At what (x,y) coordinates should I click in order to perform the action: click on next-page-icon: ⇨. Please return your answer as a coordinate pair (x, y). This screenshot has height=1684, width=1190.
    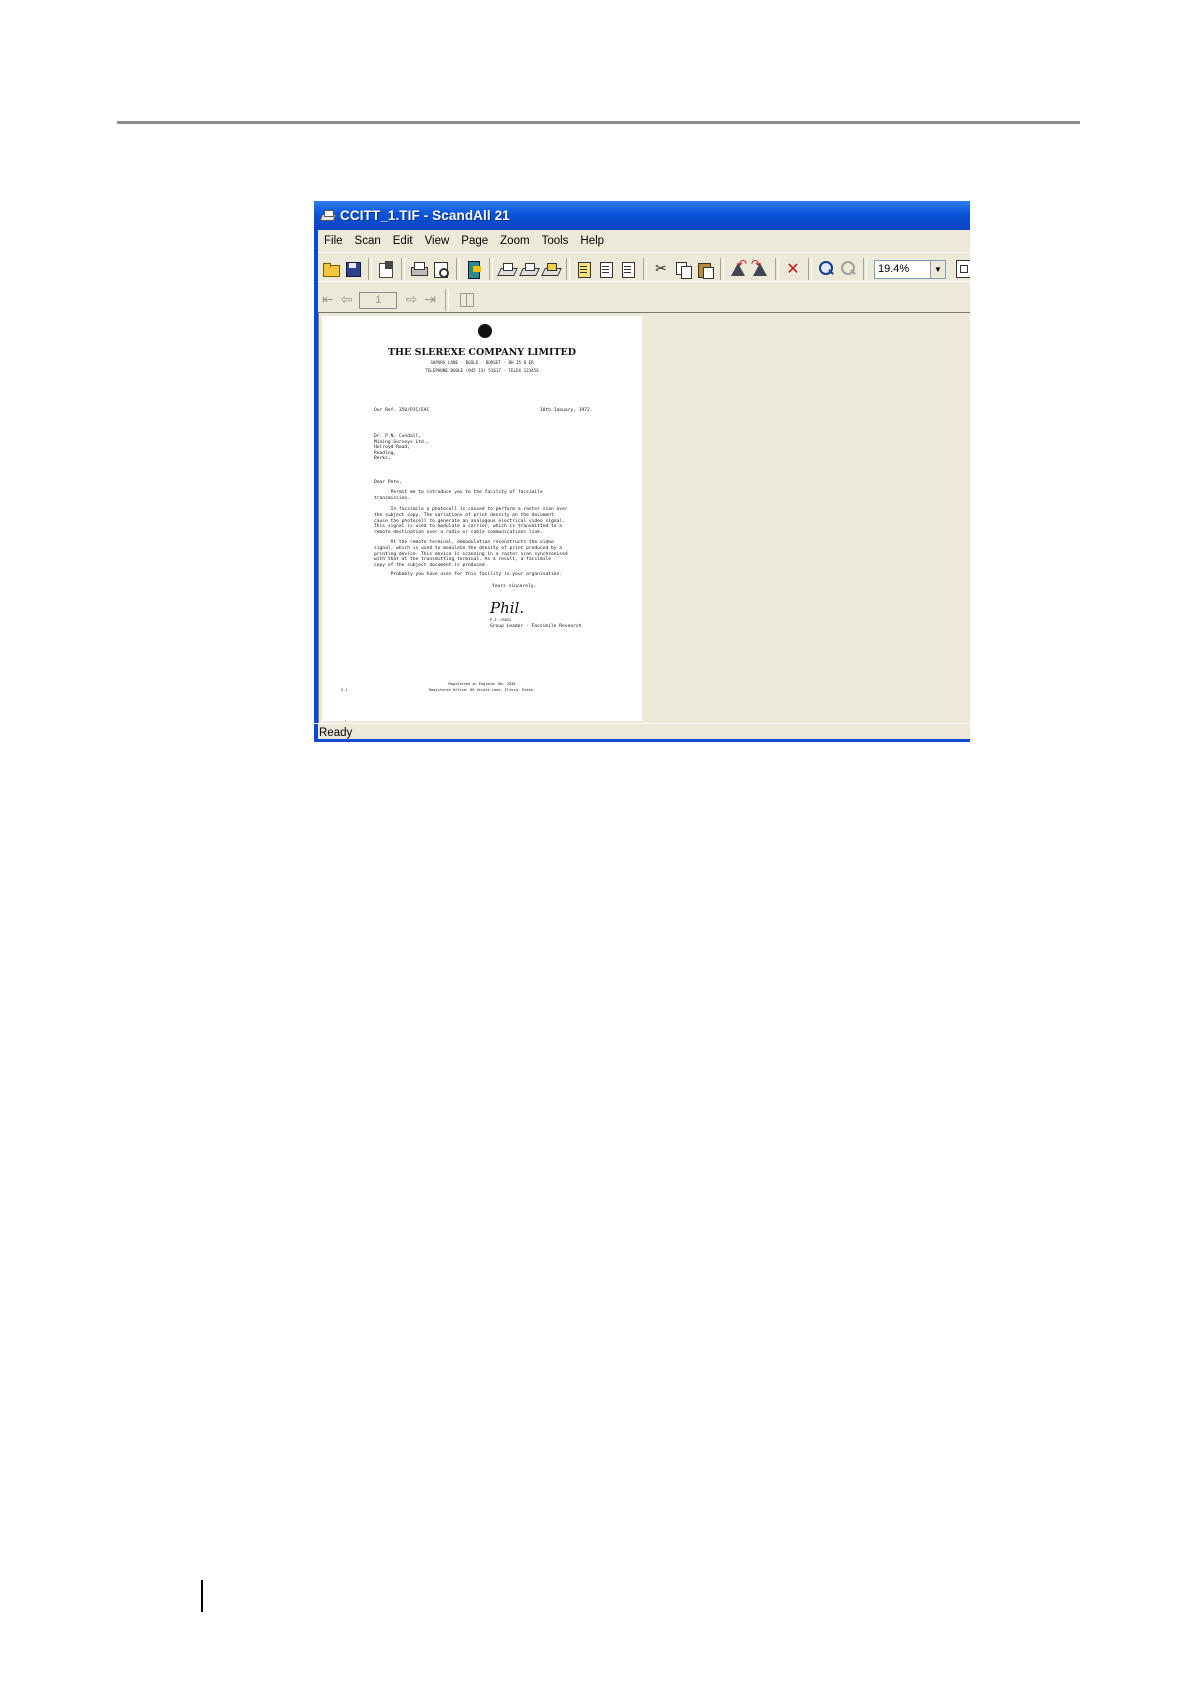
    Looking at the image, I should click on (411, 300).